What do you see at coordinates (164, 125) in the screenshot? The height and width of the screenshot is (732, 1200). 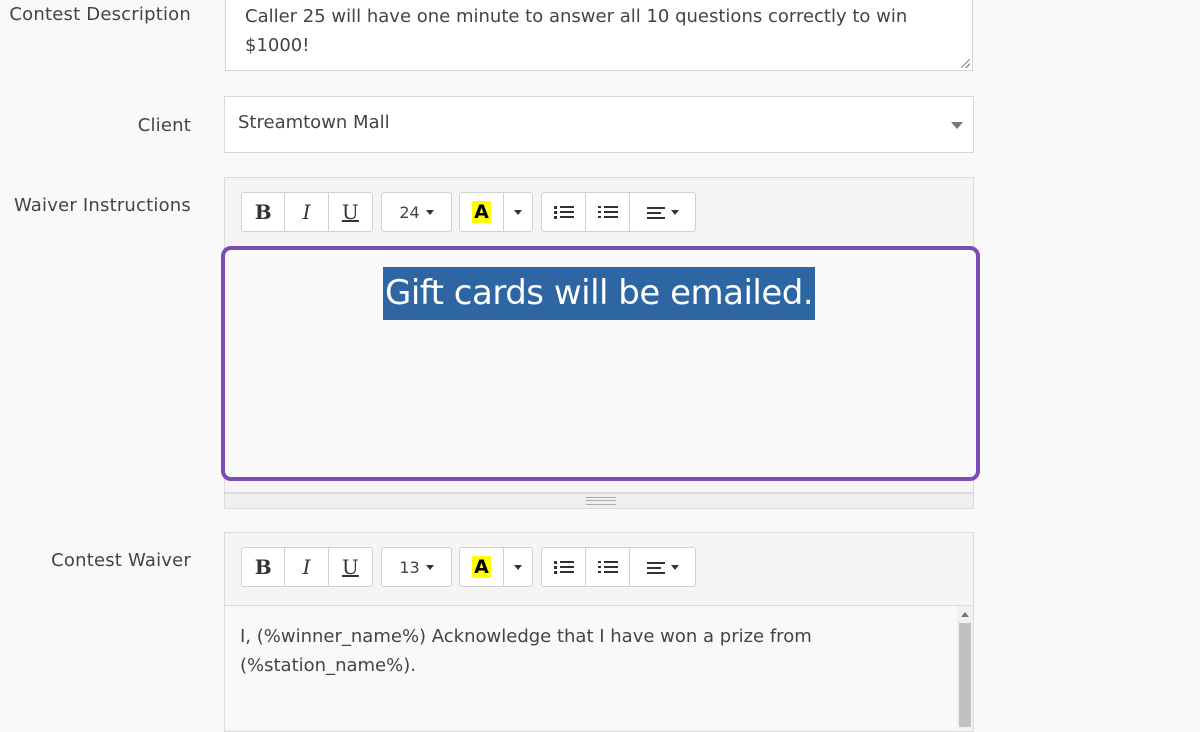 I see `client-label: Client` at bounding box center [164, 125].